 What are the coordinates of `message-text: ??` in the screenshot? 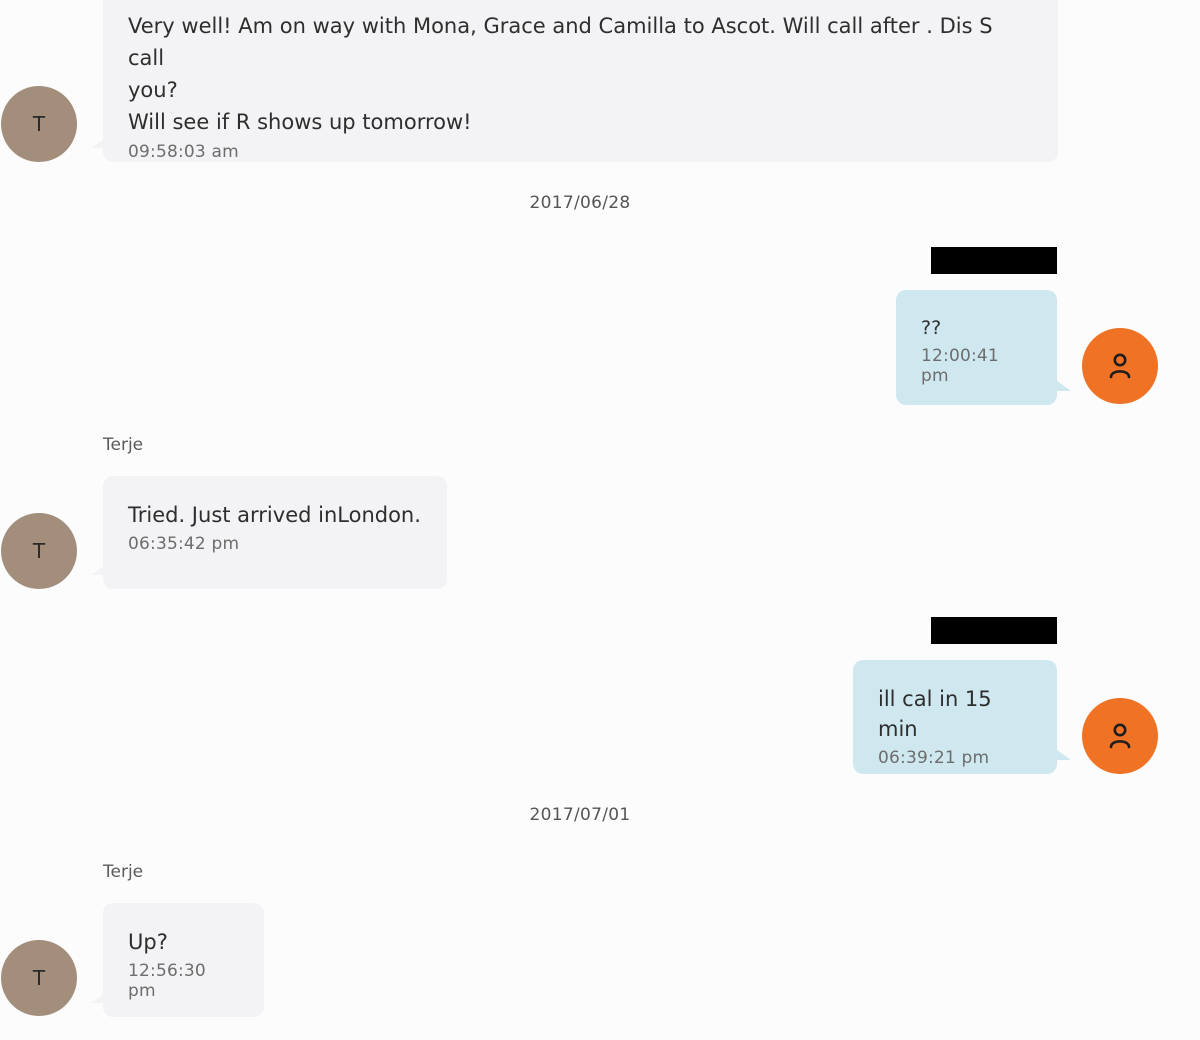 It's located at (931, 328).